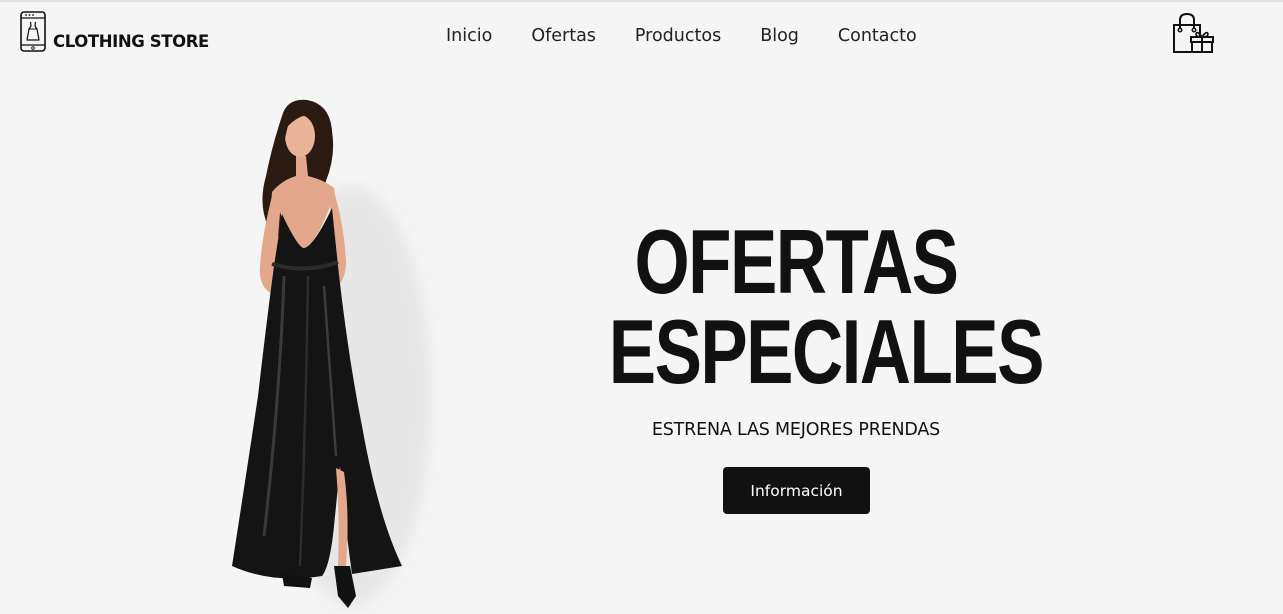  What do you see at coordinates (797, 262) in the screenshot?
I see `hero-title-line-1: OFERTAS` at bounding box center [797, 262].